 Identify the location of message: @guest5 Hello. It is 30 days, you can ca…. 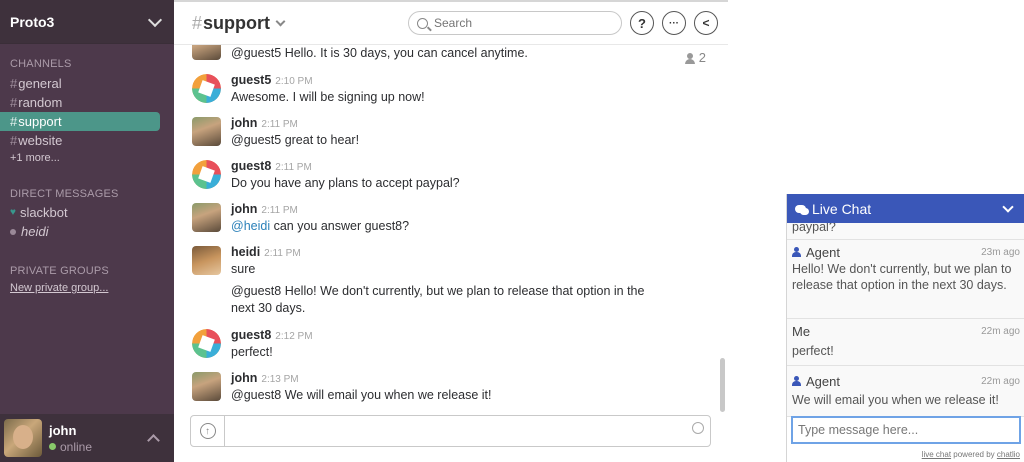
(442, 53).